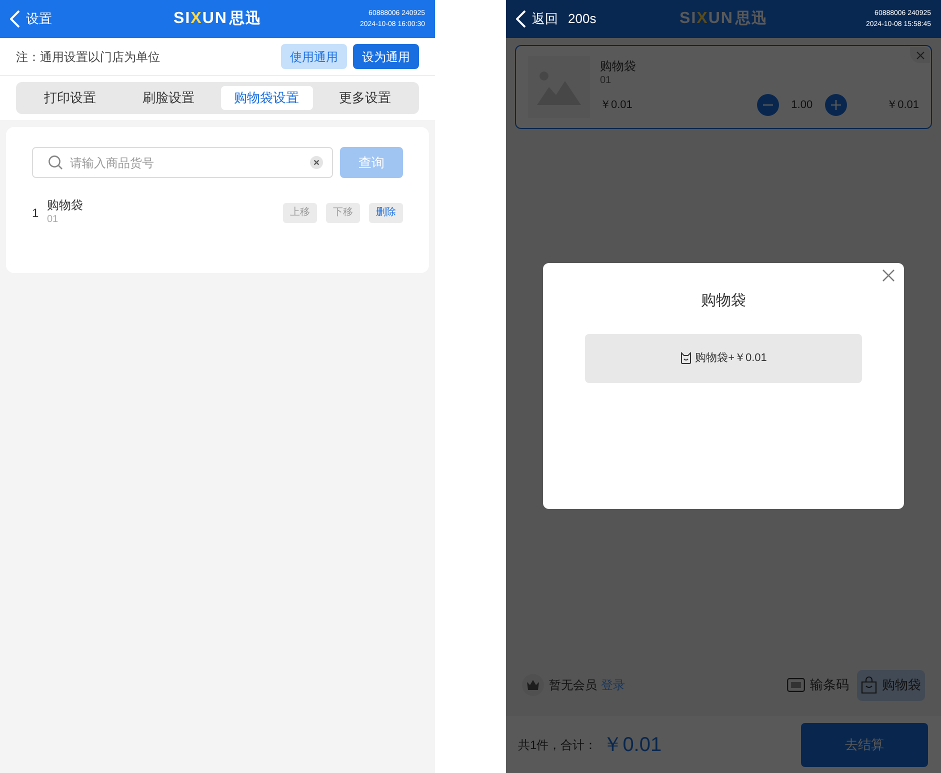 This screenshot has height=773, width=941. Describe the element at coordinates (70, 98) in the screenshot. I see `settings-tab: 打印设置` at that location.